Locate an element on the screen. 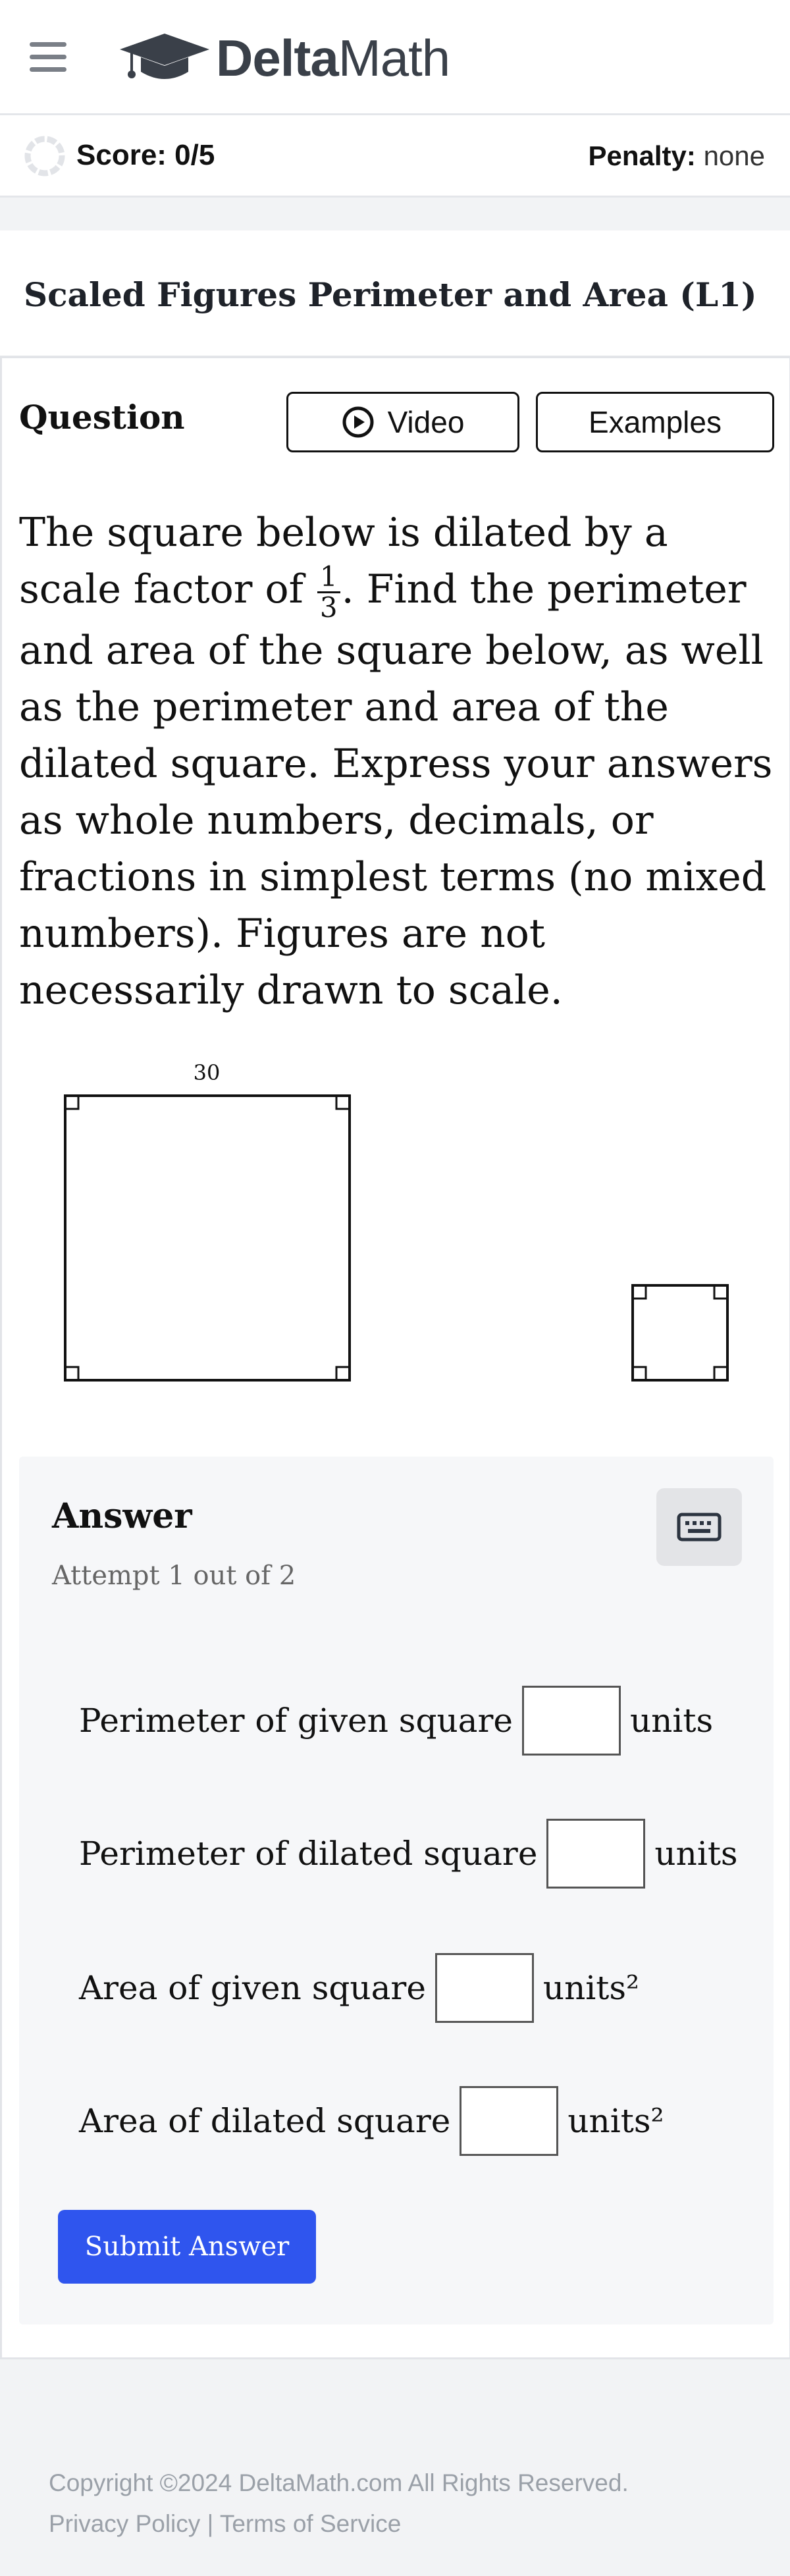  graduation-cap-icon is located at coordinates (164, 56).